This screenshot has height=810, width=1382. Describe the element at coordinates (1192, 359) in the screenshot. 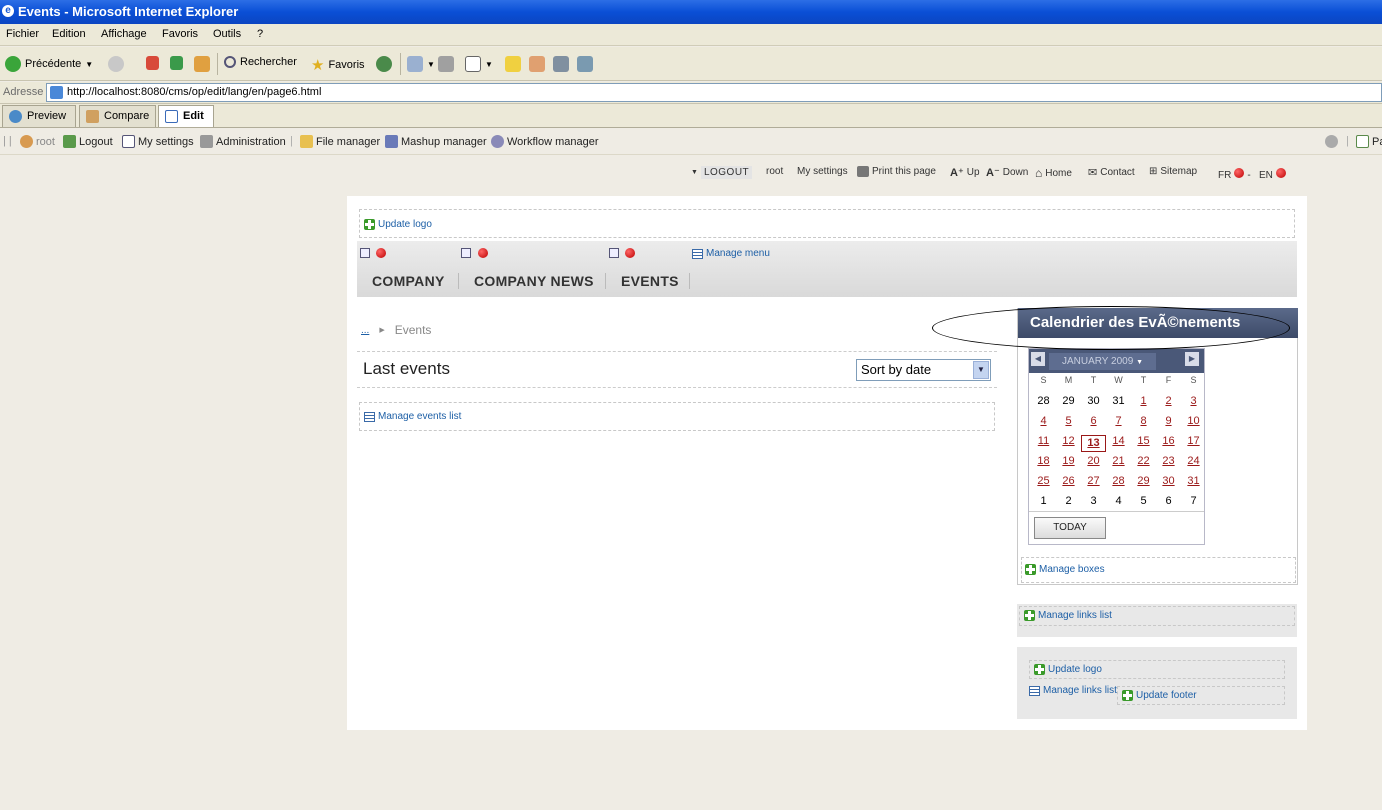

I see `next-month-button: ▶` at that location.